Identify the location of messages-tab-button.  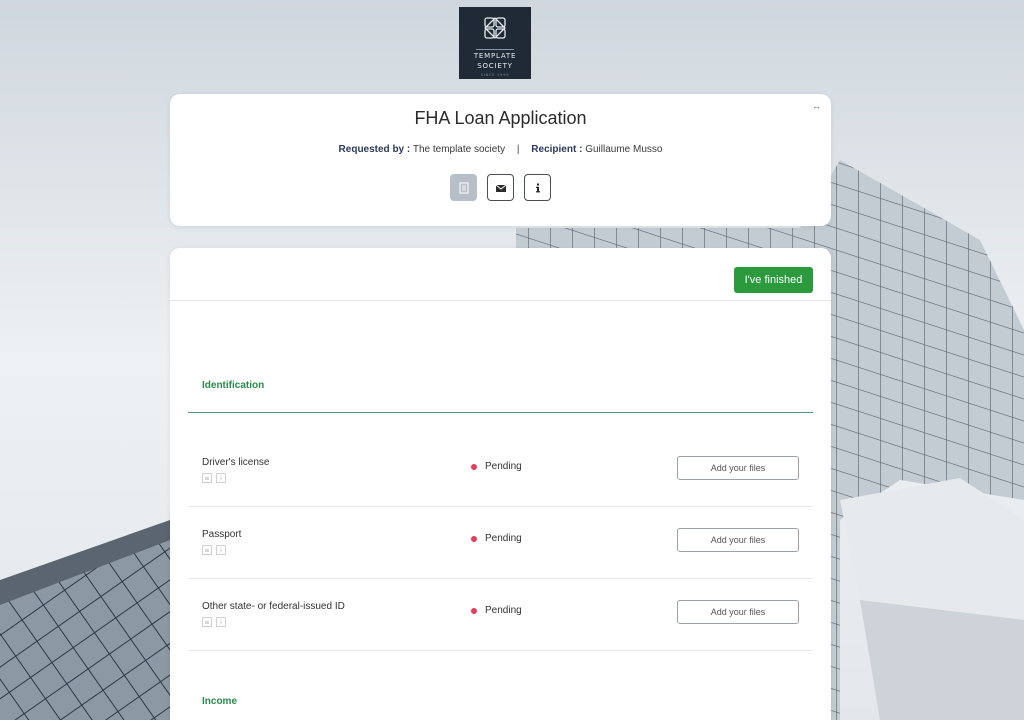
(500, 187).